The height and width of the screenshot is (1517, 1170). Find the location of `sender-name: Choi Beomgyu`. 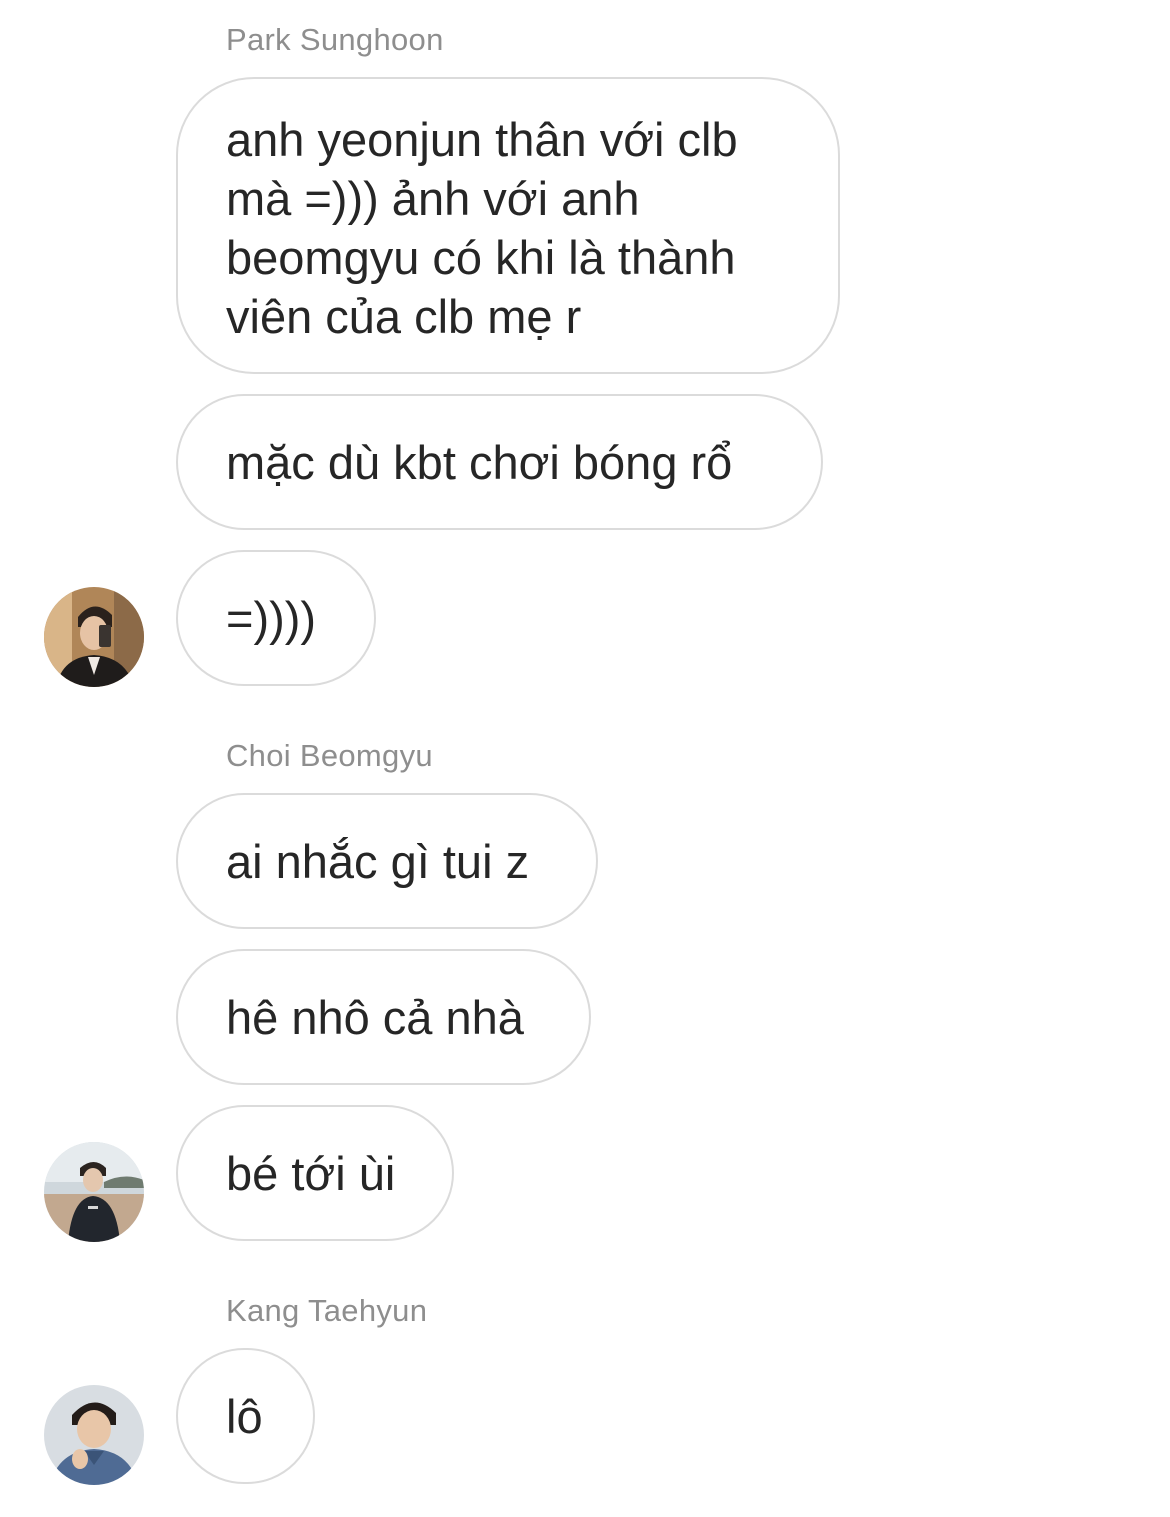

sender-name: Choi Beomgyu is located at coordinates (329, 755).